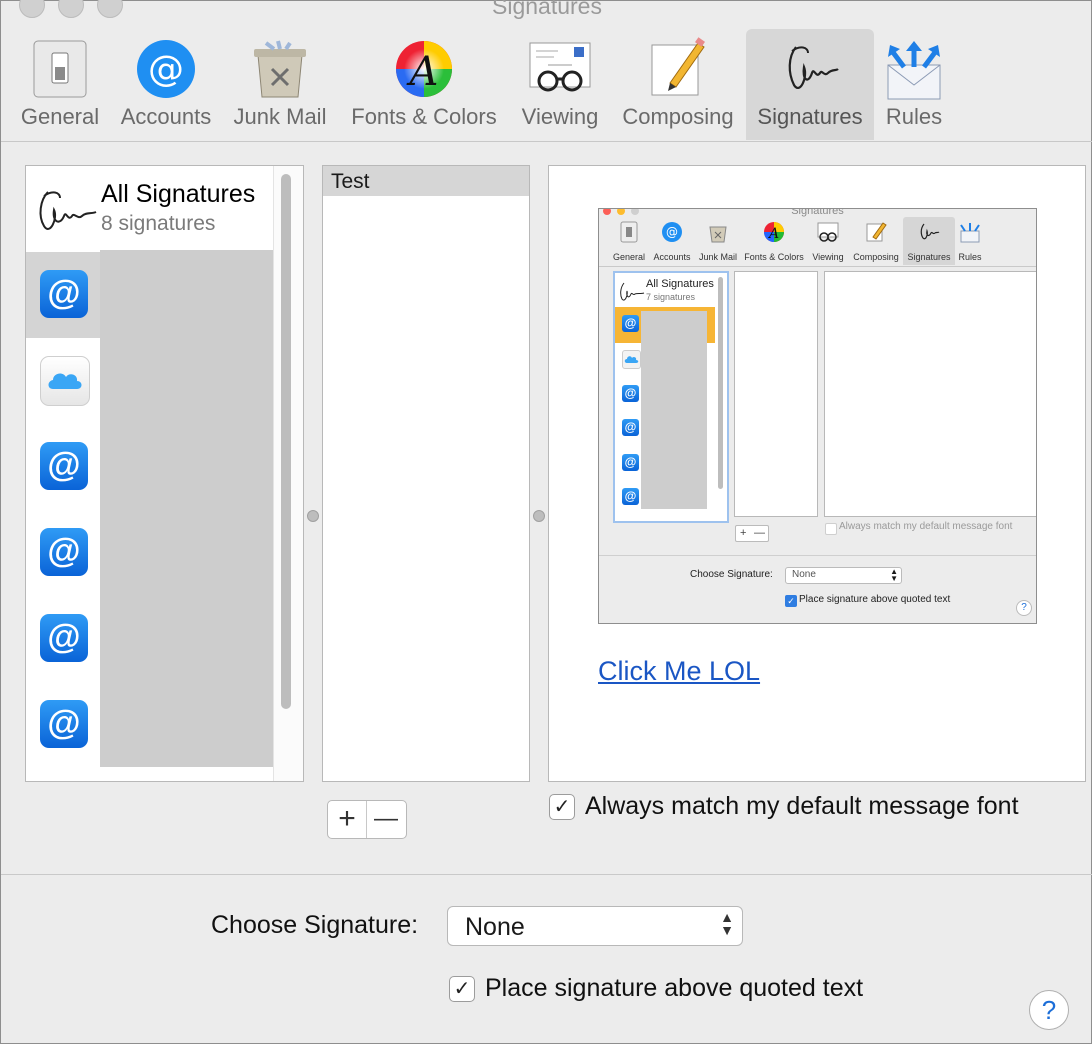  I want to click on signature-item: Test, so click(426, 181).